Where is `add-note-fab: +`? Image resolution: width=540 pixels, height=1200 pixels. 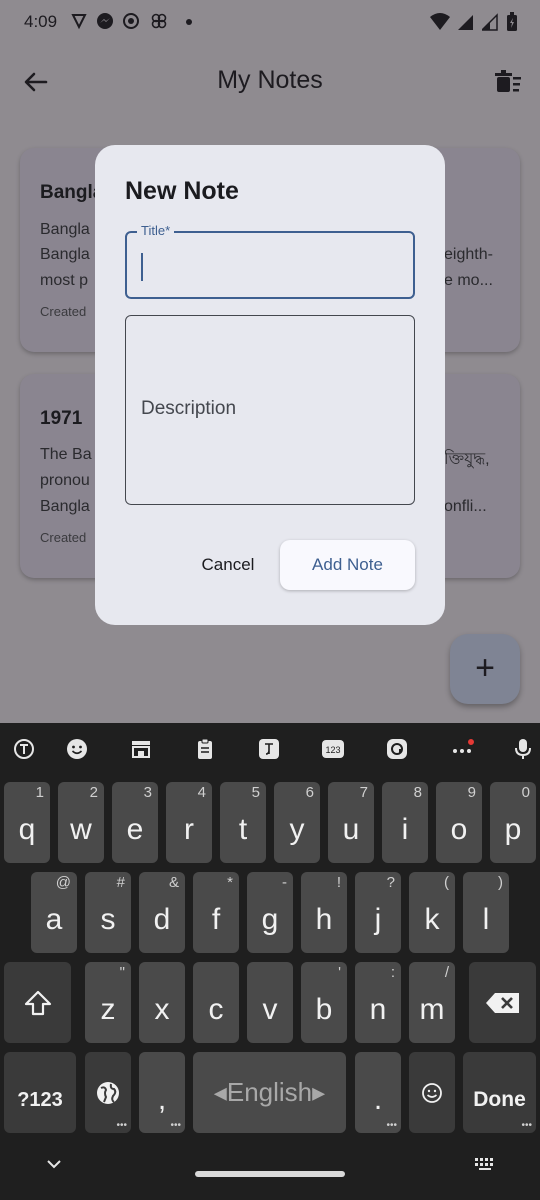
add-note-fab: + is located at coordinates (485, 669).